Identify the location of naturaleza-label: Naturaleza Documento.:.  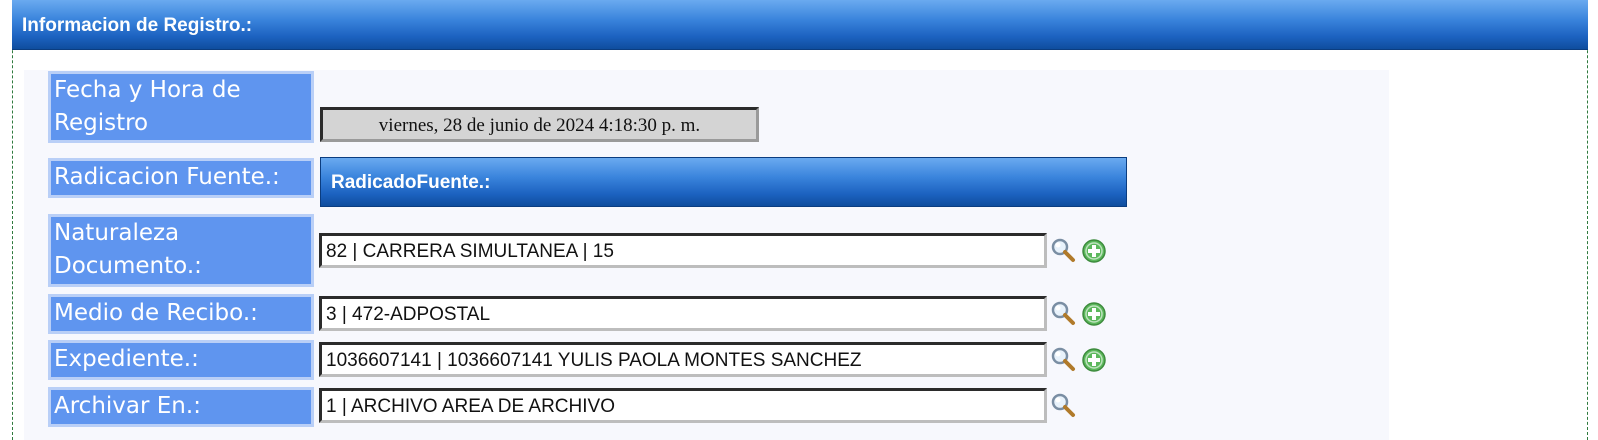
(181, 250).